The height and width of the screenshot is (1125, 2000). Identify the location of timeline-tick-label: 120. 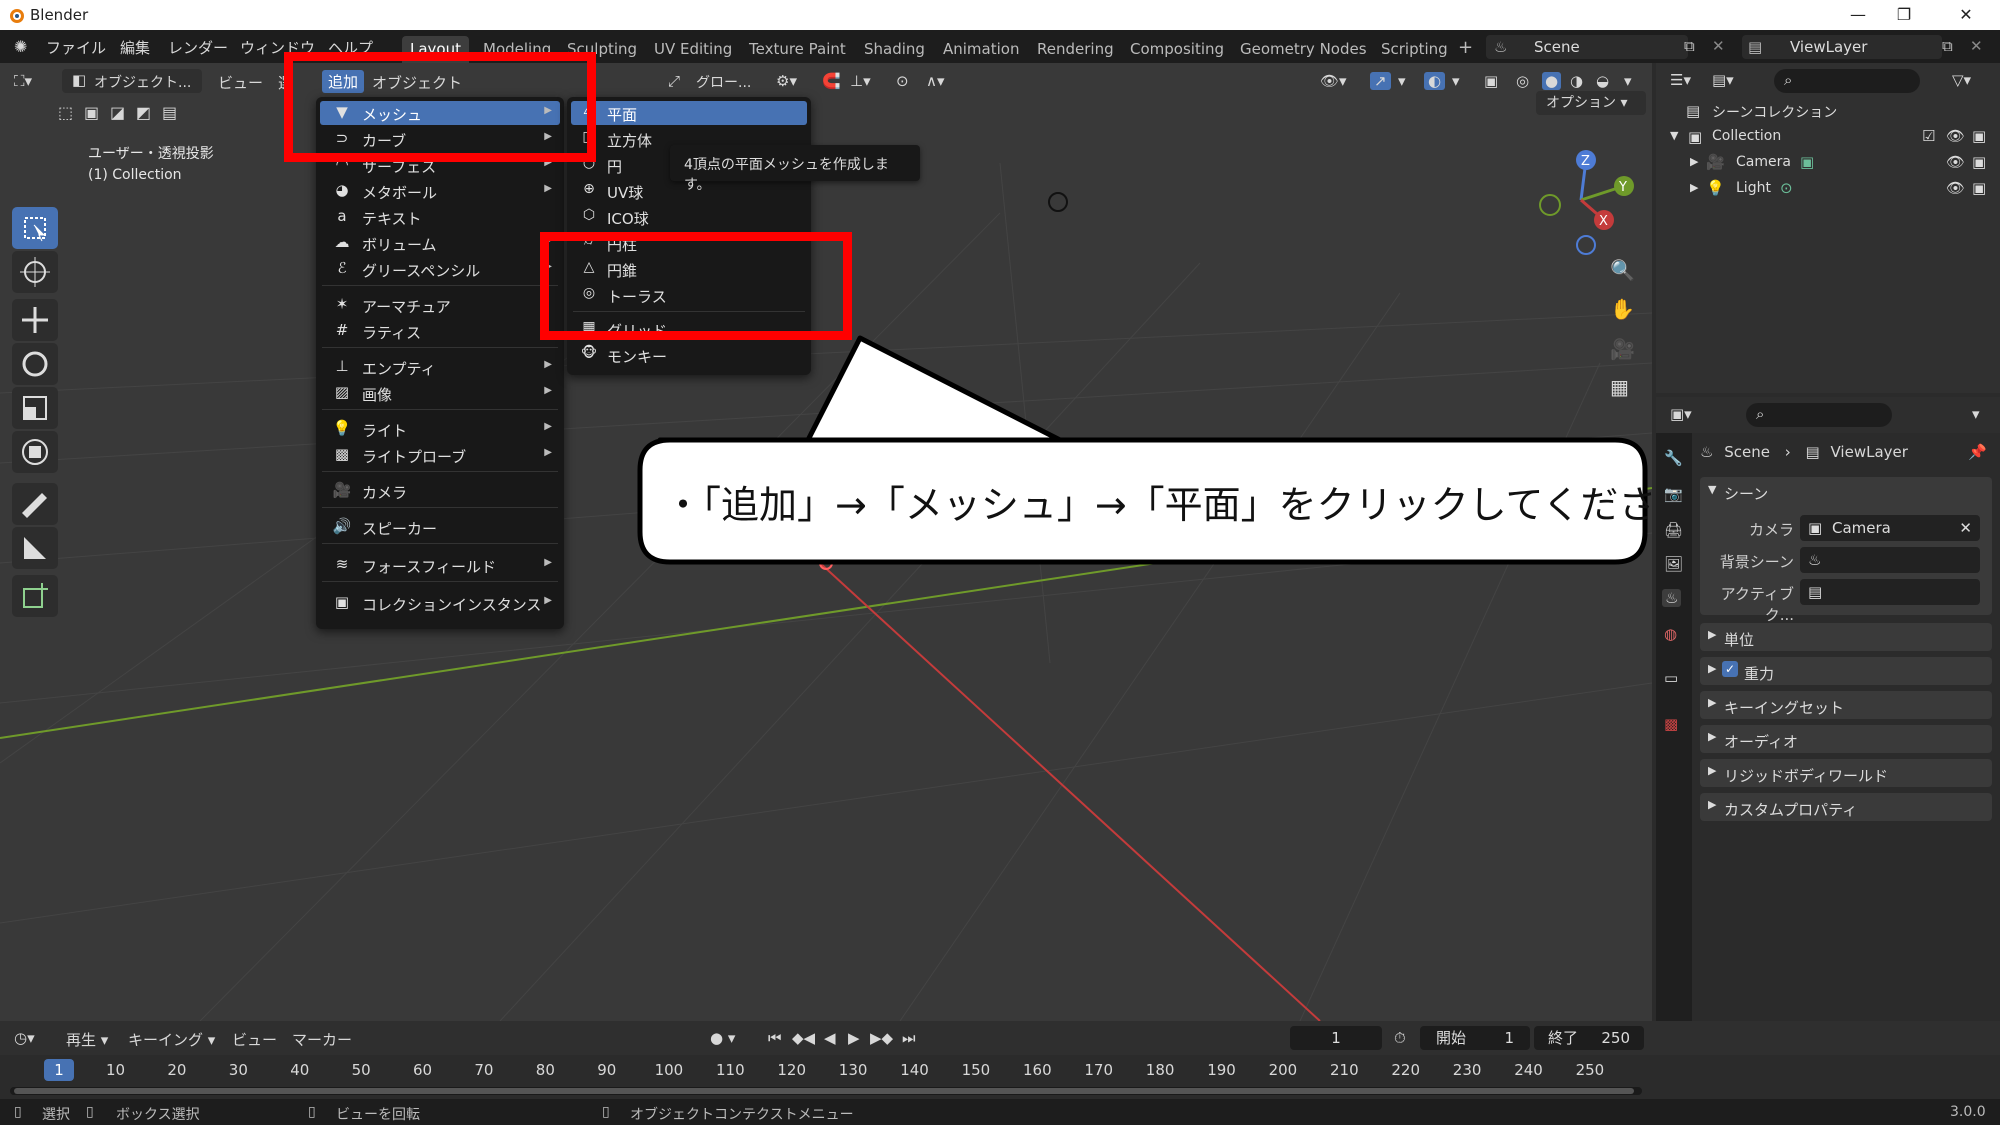
(792, 1070).